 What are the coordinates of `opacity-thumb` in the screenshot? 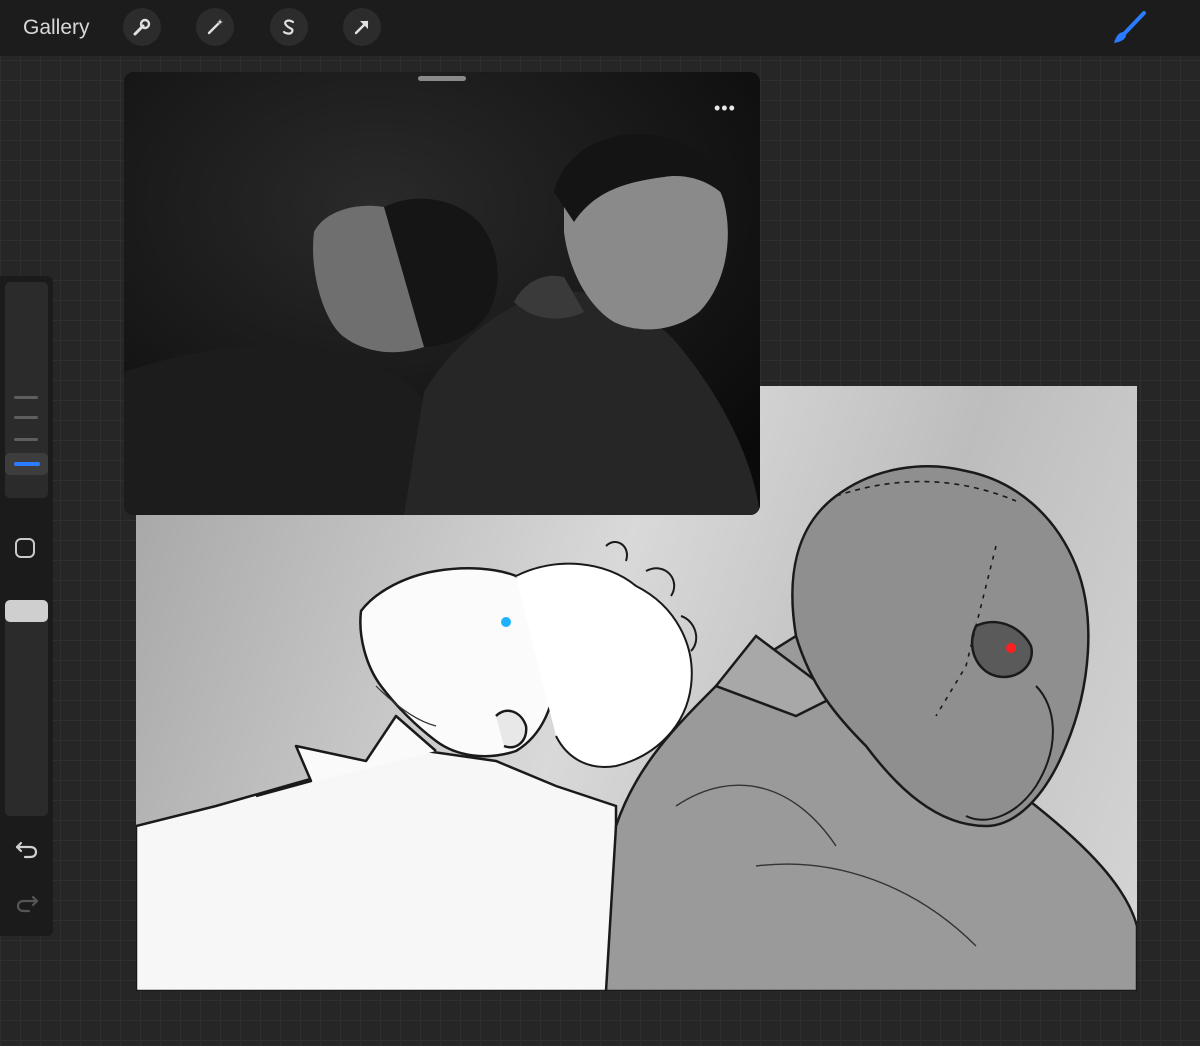 It's located at (26, 611).